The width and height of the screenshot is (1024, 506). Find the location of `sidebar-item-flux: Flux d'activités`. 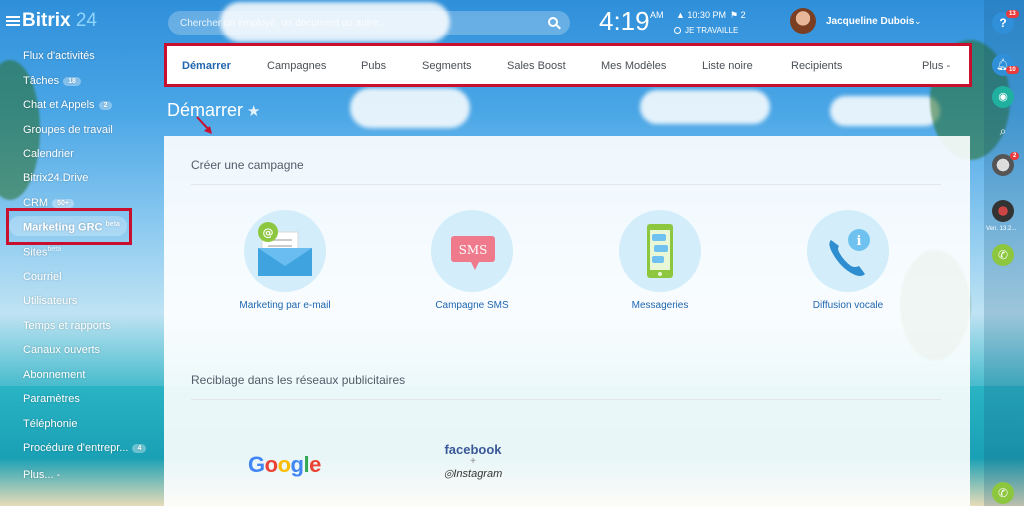

sidebar-item-flux: Flux d'activités is located at coordinates (59, 56).